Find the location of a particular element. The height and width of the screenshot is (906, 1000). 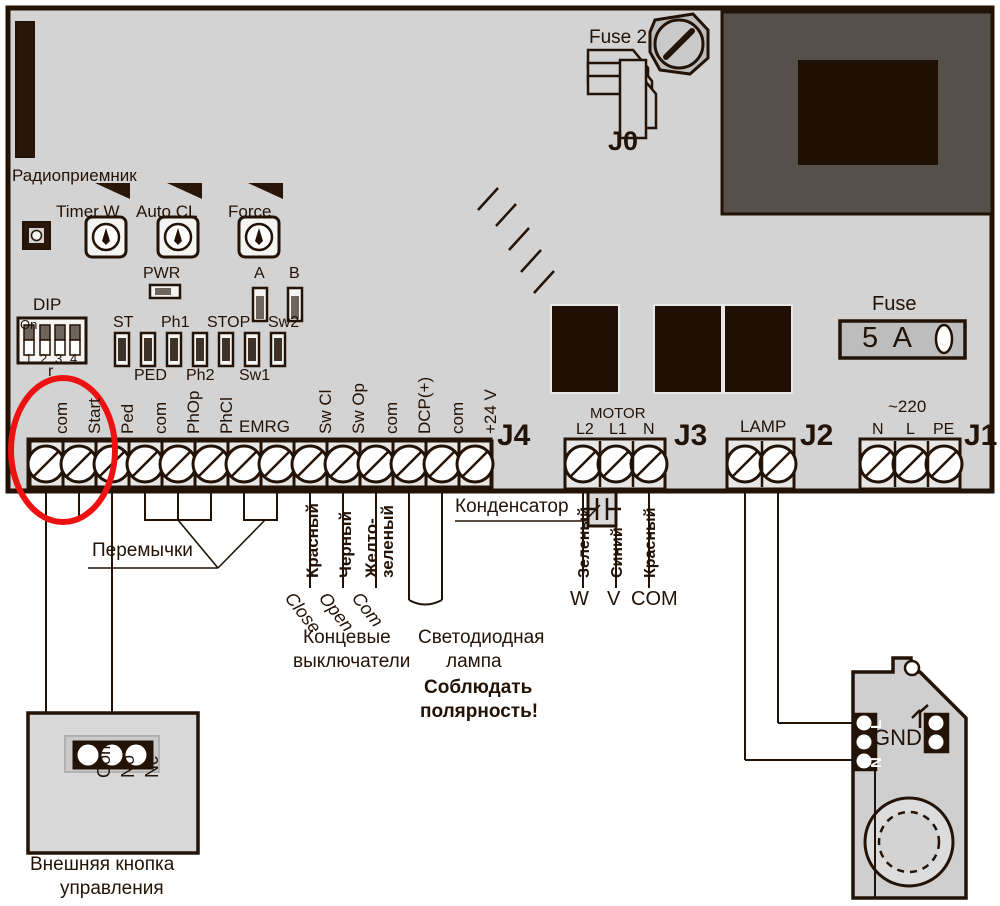

radio-receiver-strip is located at coordinates (25, 89).